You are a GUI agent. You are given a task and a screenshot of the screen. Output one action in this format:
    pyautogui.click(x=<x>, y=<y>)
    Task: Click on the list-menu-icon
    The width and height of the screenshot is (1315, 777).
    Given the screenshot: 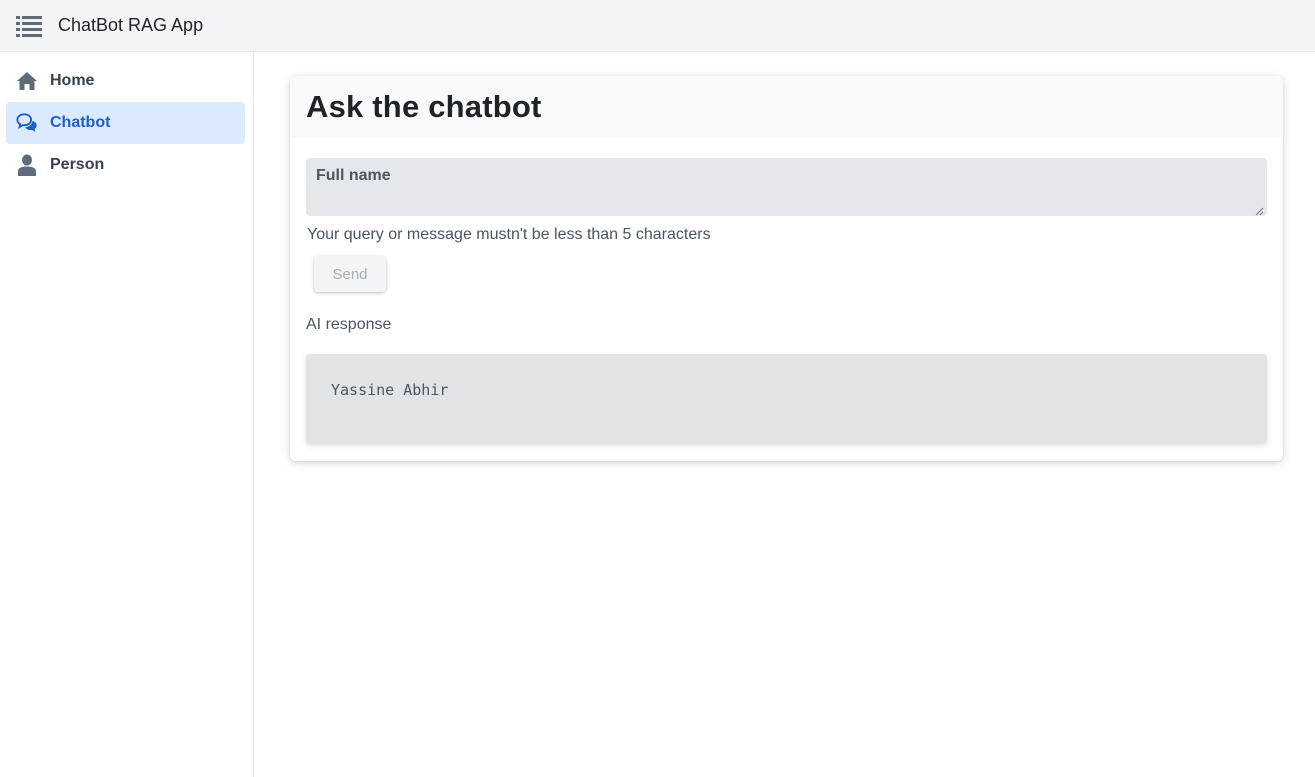 What is the action you would take?
    pyautogui.click(x=29, y=26)
    